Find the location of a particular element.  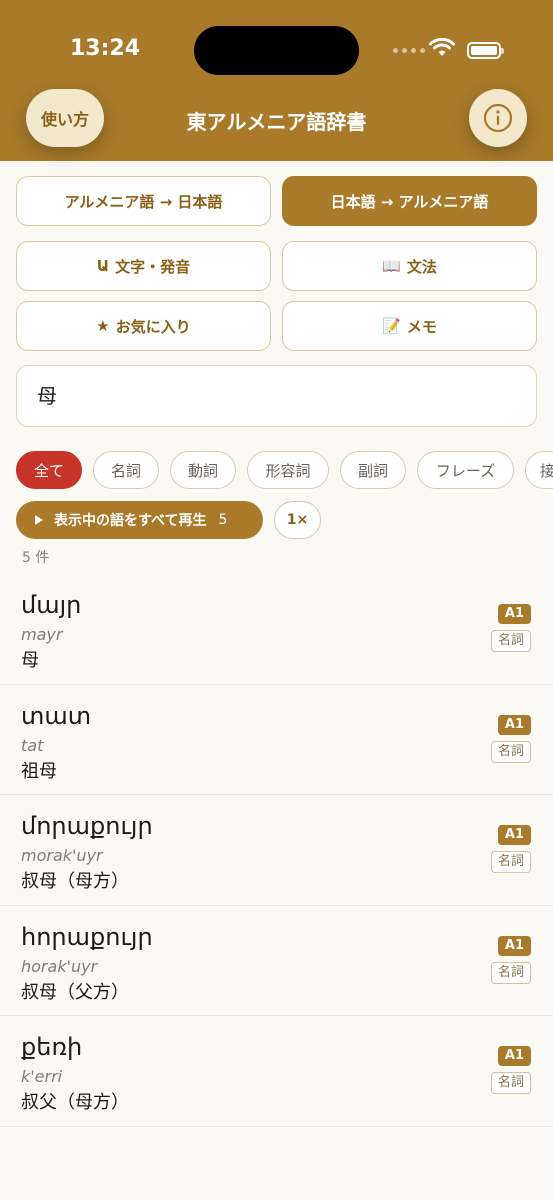

transliteration: mayr is located at coordinates (42, 634).